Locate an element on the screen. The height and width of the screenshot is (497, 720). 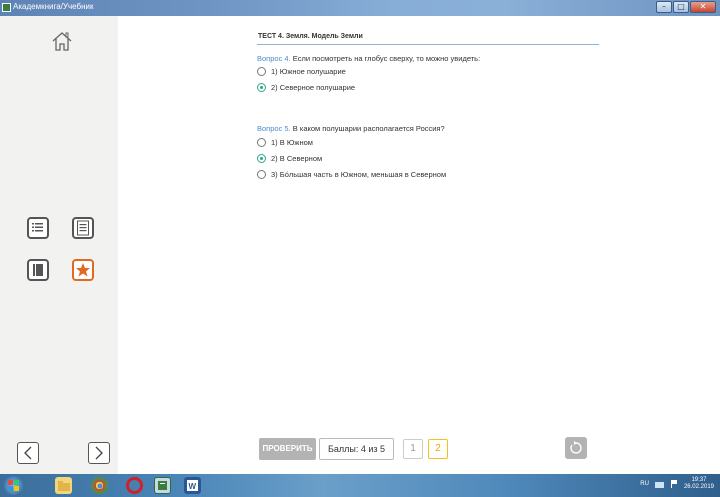
flag-icon is located at coordinates (674, 484).